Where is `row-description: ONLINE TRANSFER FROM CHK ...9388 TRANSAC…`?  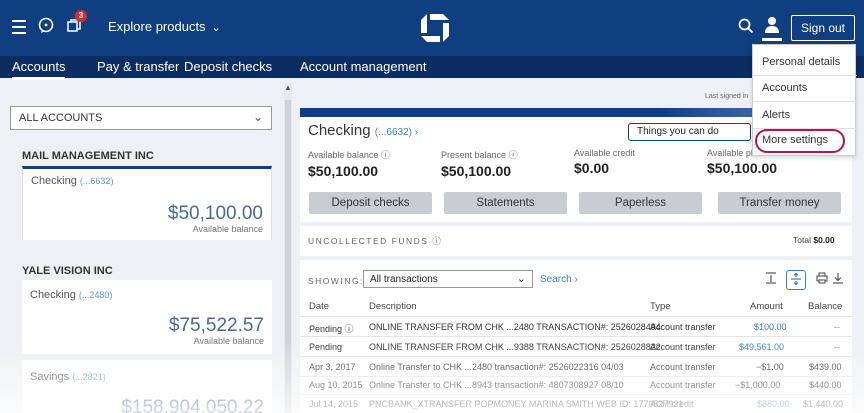 row-description: ONLINE TRANSFER FROM CHK ...9388 TRANSAC… is located at coordinates (515, 347).